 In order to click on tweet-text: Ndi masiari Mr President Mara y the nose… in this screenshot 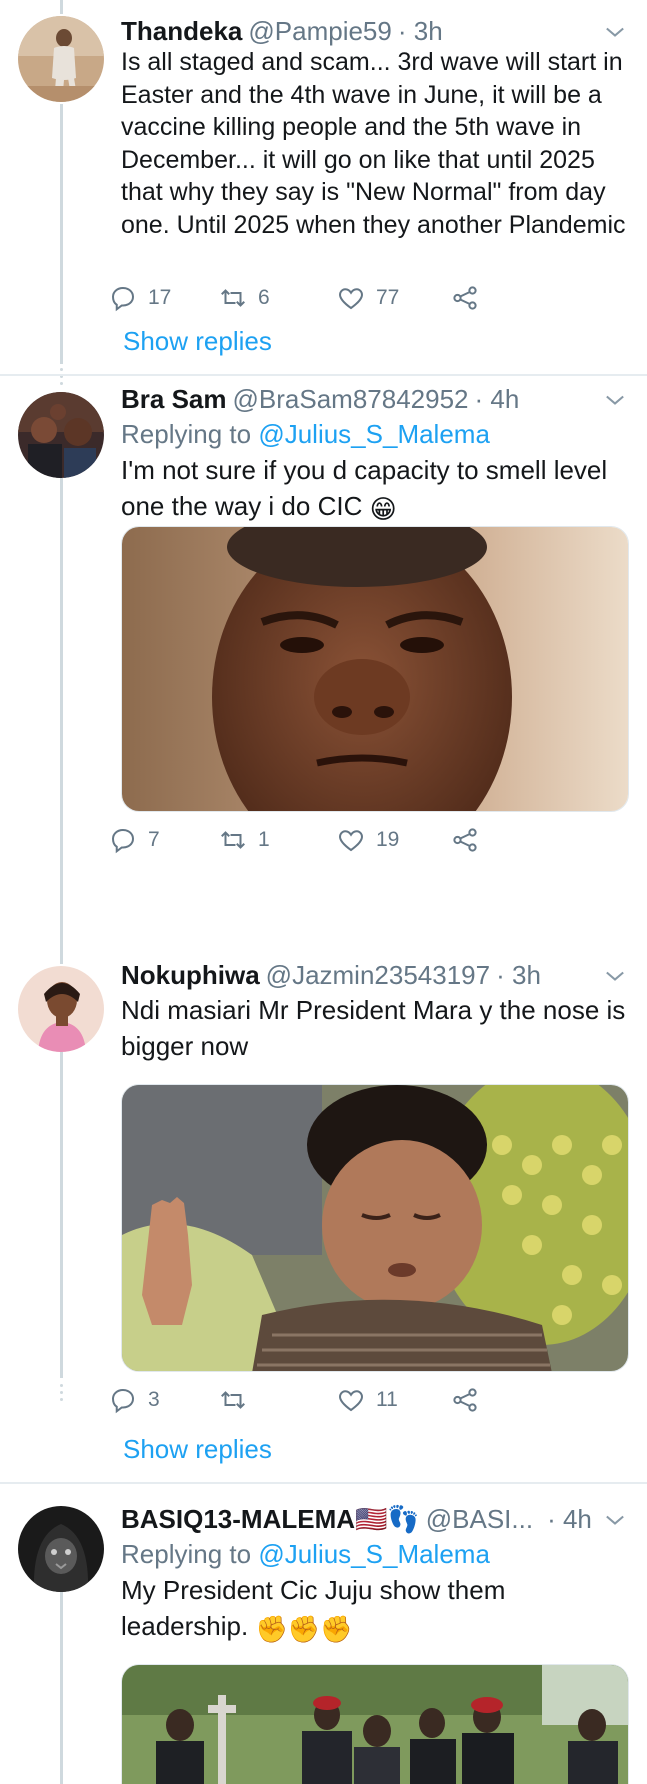, I will do `click(373, 1028)`.